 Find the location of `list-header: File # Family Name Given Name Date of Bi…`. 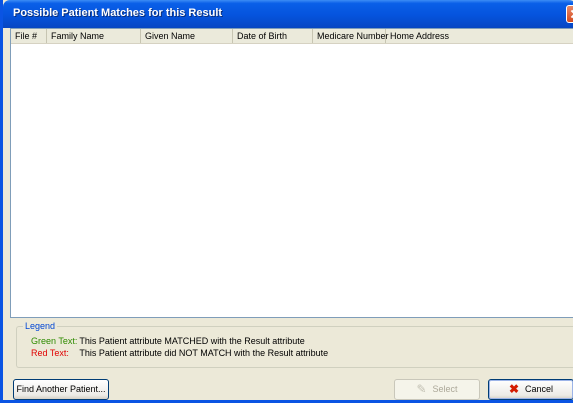

list-header: File # Family Name Given Name Date of Bi… is located at coordinates (292, 36).